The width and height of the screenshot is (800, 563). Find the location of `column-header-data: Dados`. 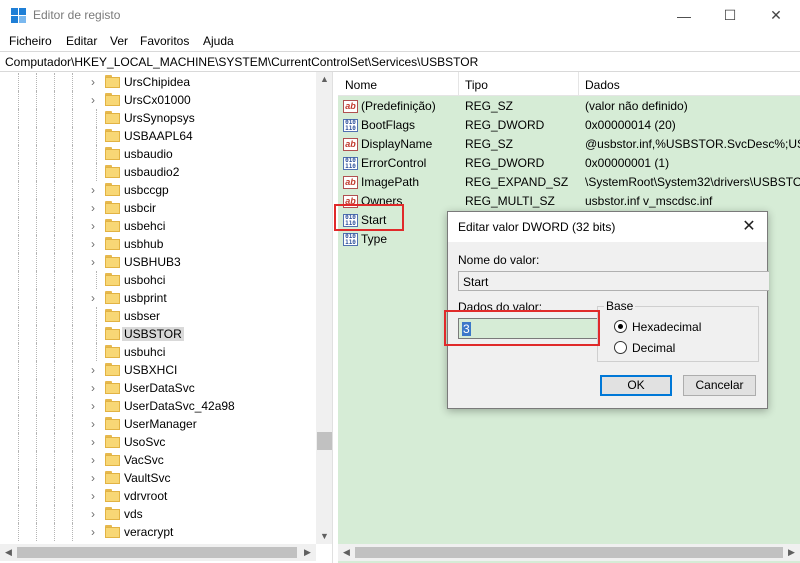

column-header-data: Dados is located at coordinates (602, 85).